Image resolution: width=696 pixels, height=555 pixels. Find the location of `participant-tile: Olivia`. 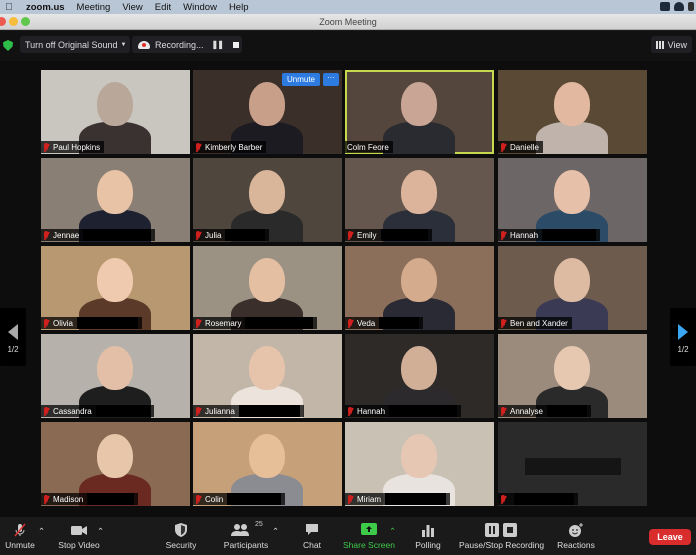

participant-tile: Olivia is located at coordinates (115, 288).